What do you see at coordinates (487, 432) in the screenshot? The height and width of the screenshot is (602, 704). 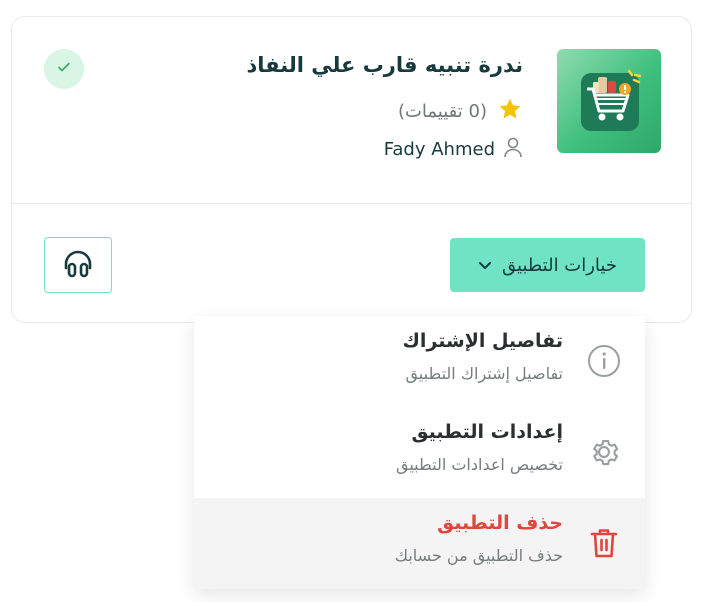 I see `menu-item-title: إعدادات التطبيق` at bounding box center [487, 432].